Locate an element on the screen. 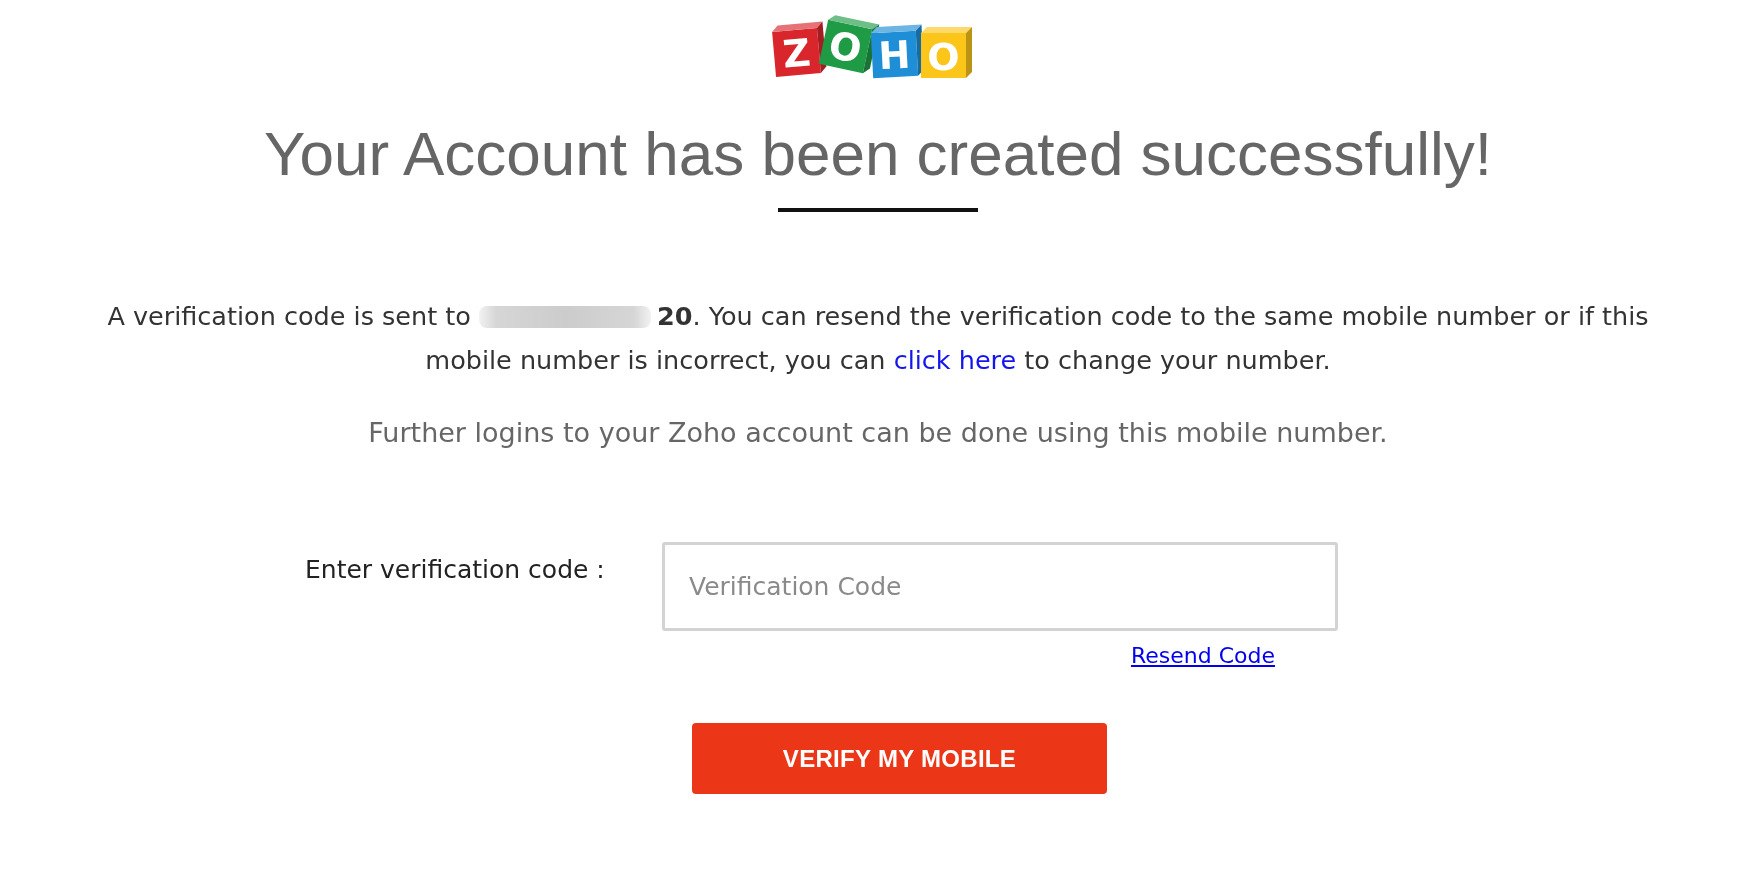 The height and width of the screenshot is (876, 1756). change-number-link: click here is located at coordinates (955, 360).